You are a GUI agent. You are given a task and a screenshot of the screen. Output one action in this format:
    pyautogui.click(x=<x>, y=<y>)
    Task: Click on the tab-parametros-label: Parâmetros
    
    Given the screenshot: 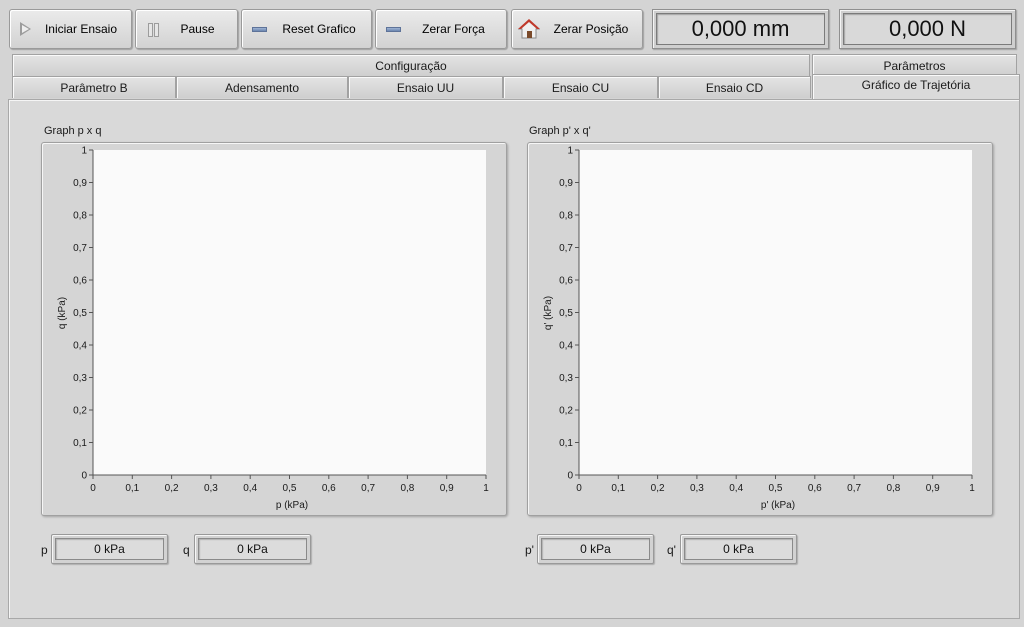 What is the action you would take?
    pyautogui.click(x=914, y=65)
    